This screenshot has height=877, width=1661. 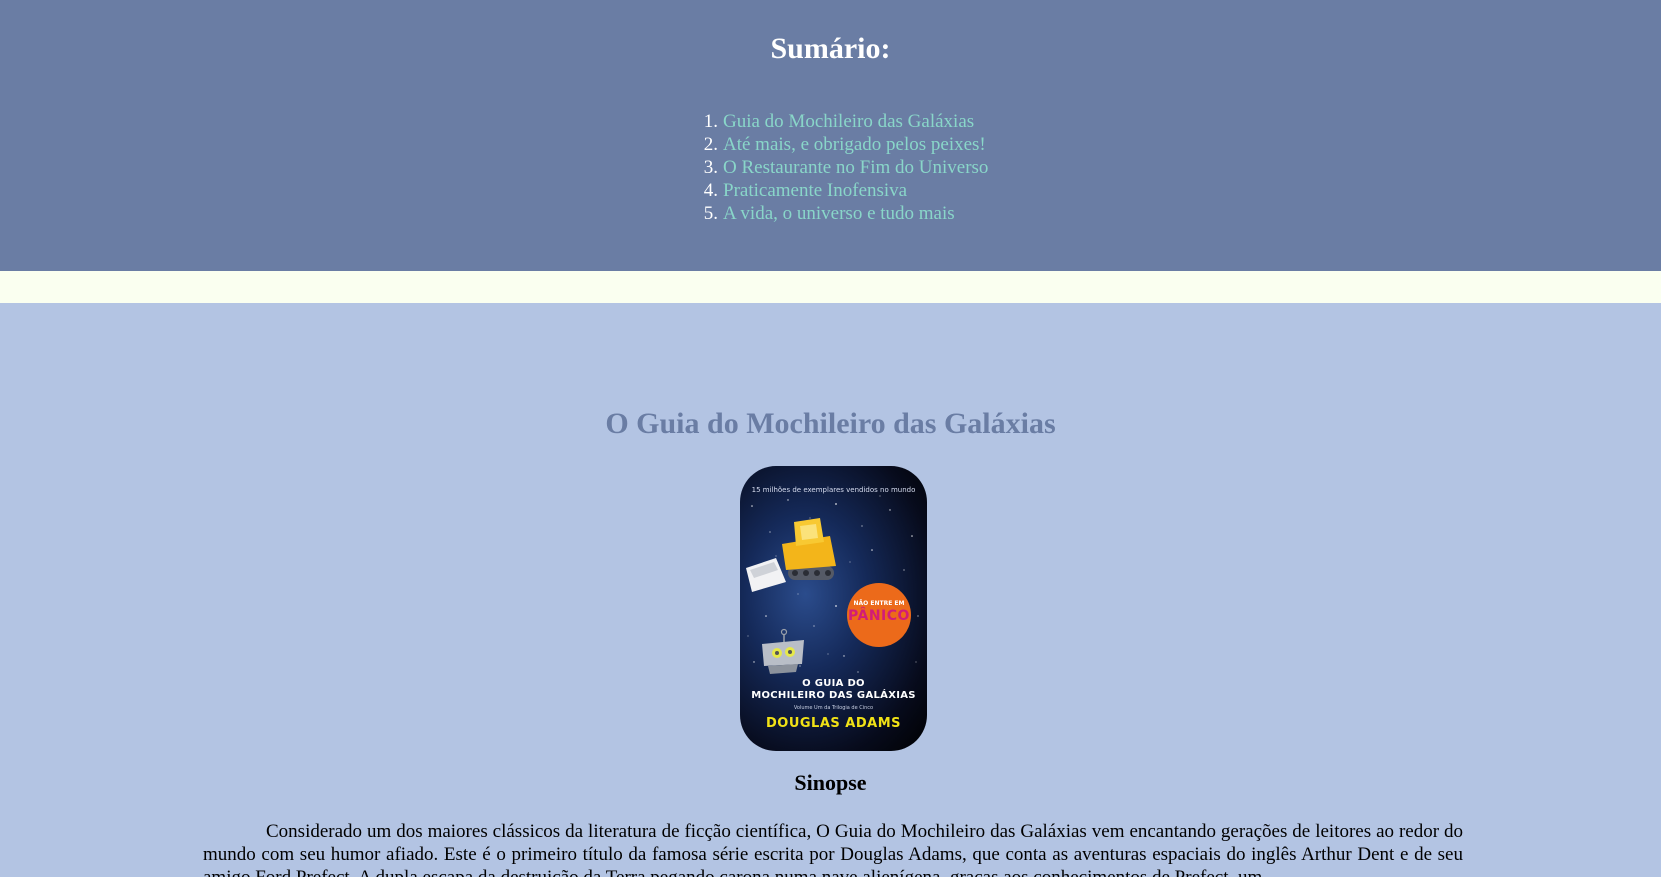 What do you see at coordinates (833, 723) in the screenshot?
I see `cover-author: DOUGLAS ADAMS` at bounding box center [833, 723].